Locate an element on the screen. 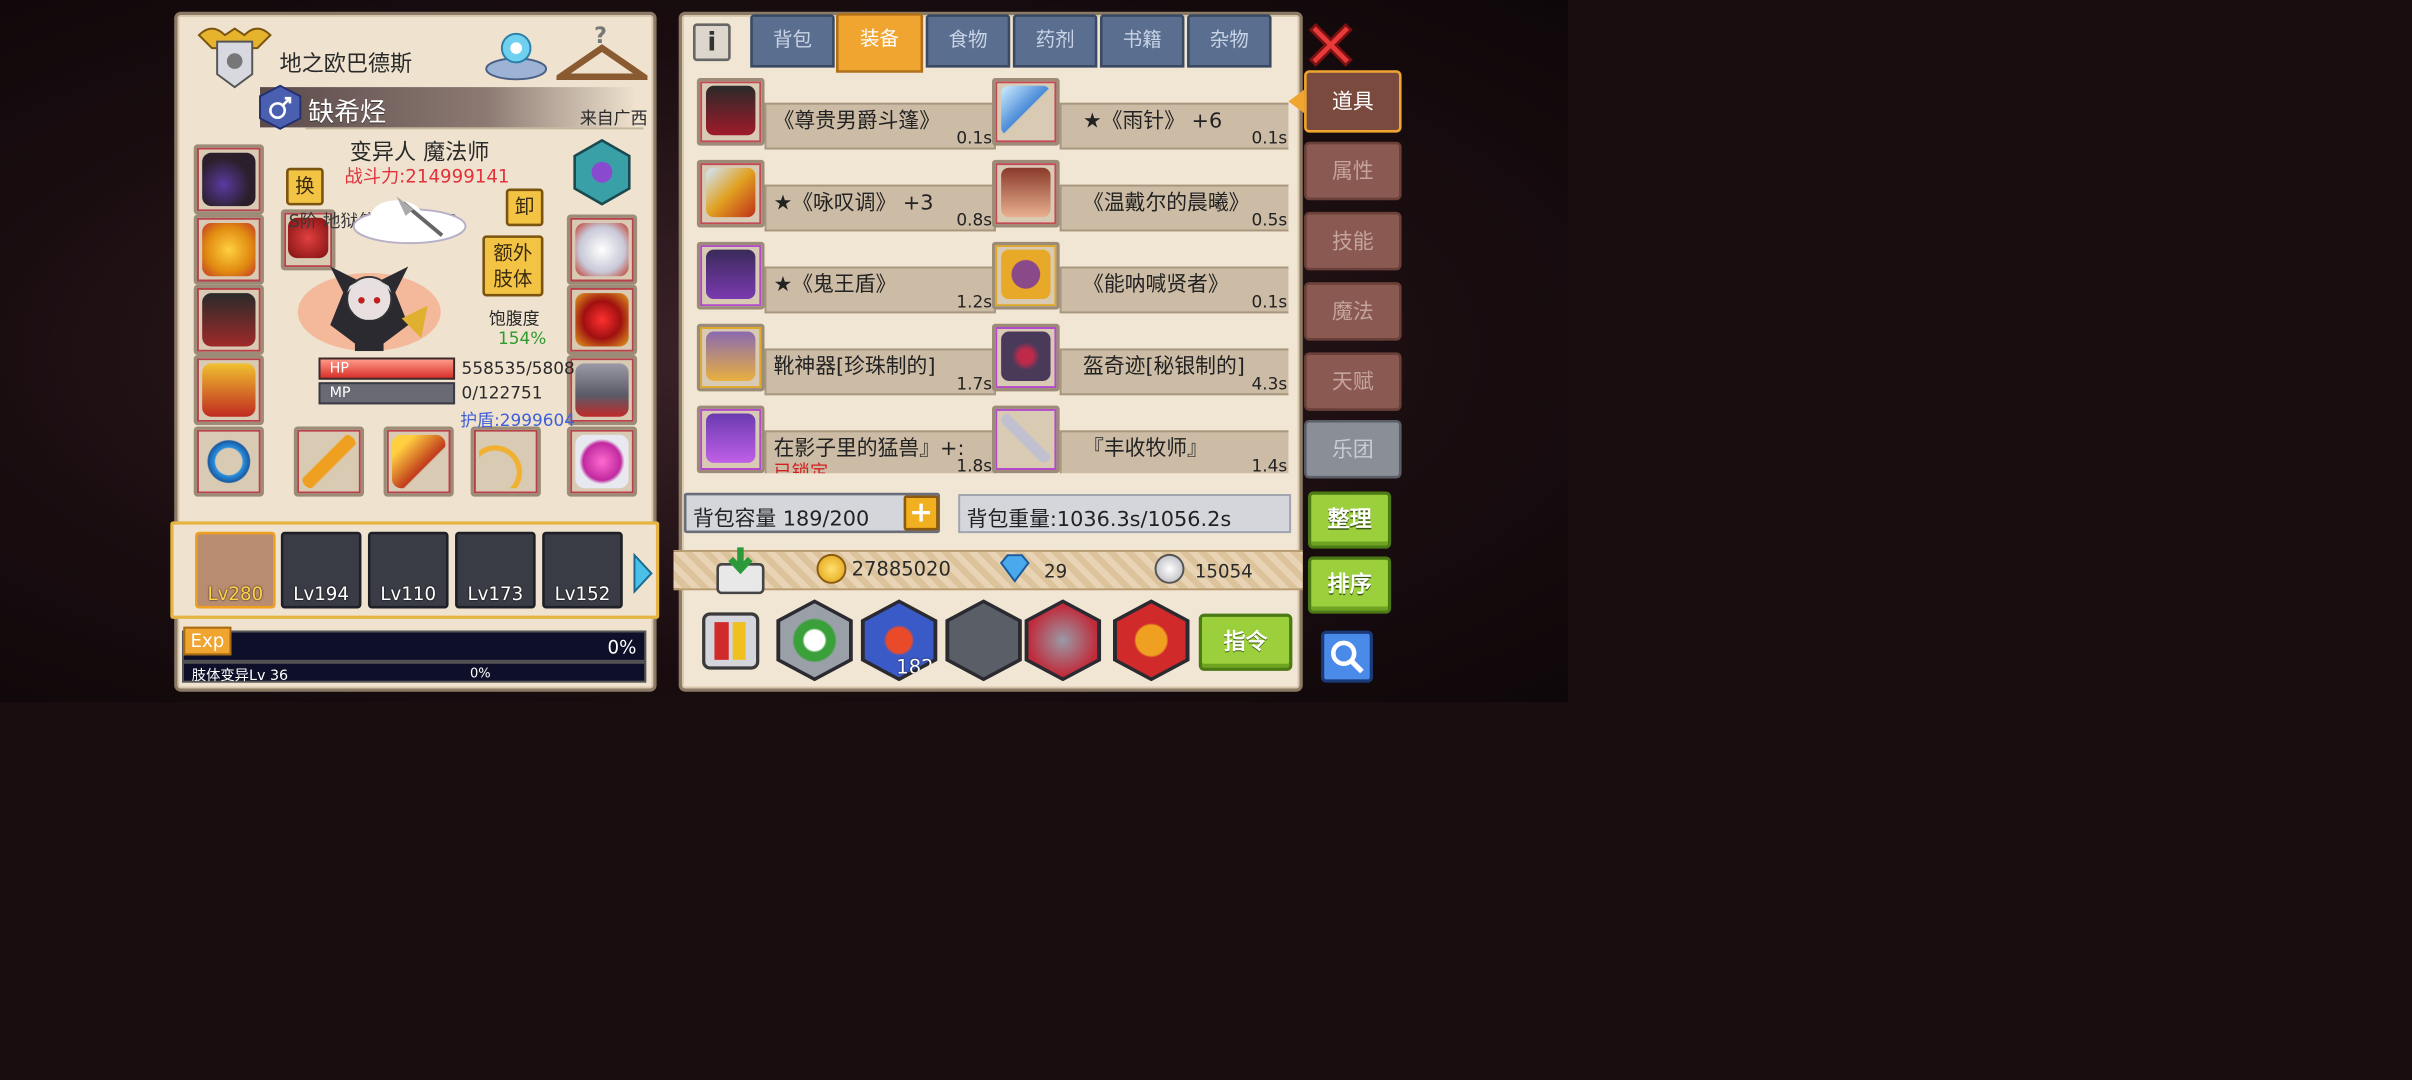 The height and width of the screenshot is (1080, 2412). mp-label: MP is located at coordinates (340, 393).